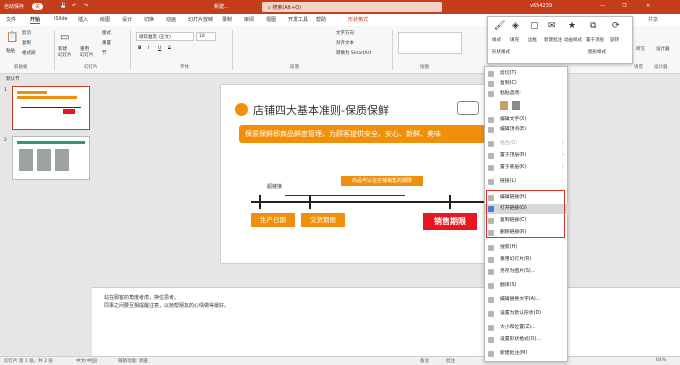 This screenshot has width=680, height=365. I want to click on layout-button: 版式, so click(106, 33).